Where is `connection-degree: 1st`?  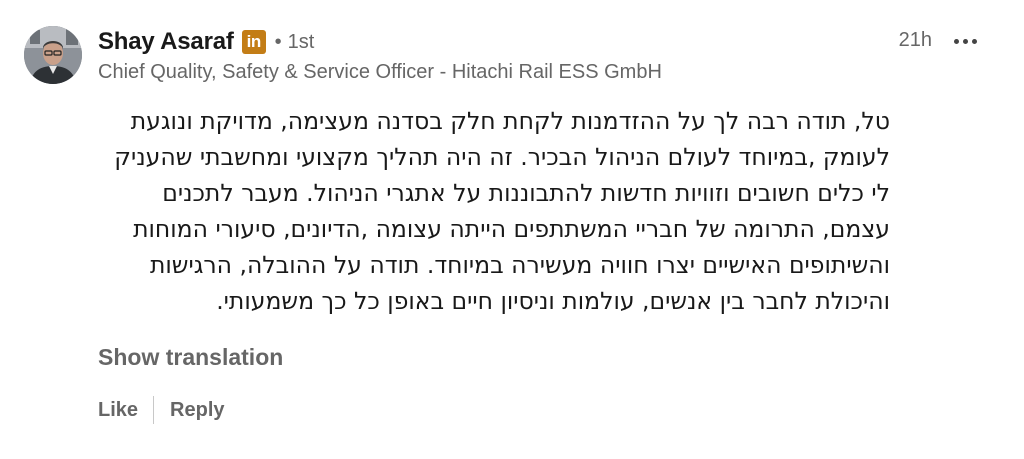 connection-degree: 1st is located at coordinates (301, 41).